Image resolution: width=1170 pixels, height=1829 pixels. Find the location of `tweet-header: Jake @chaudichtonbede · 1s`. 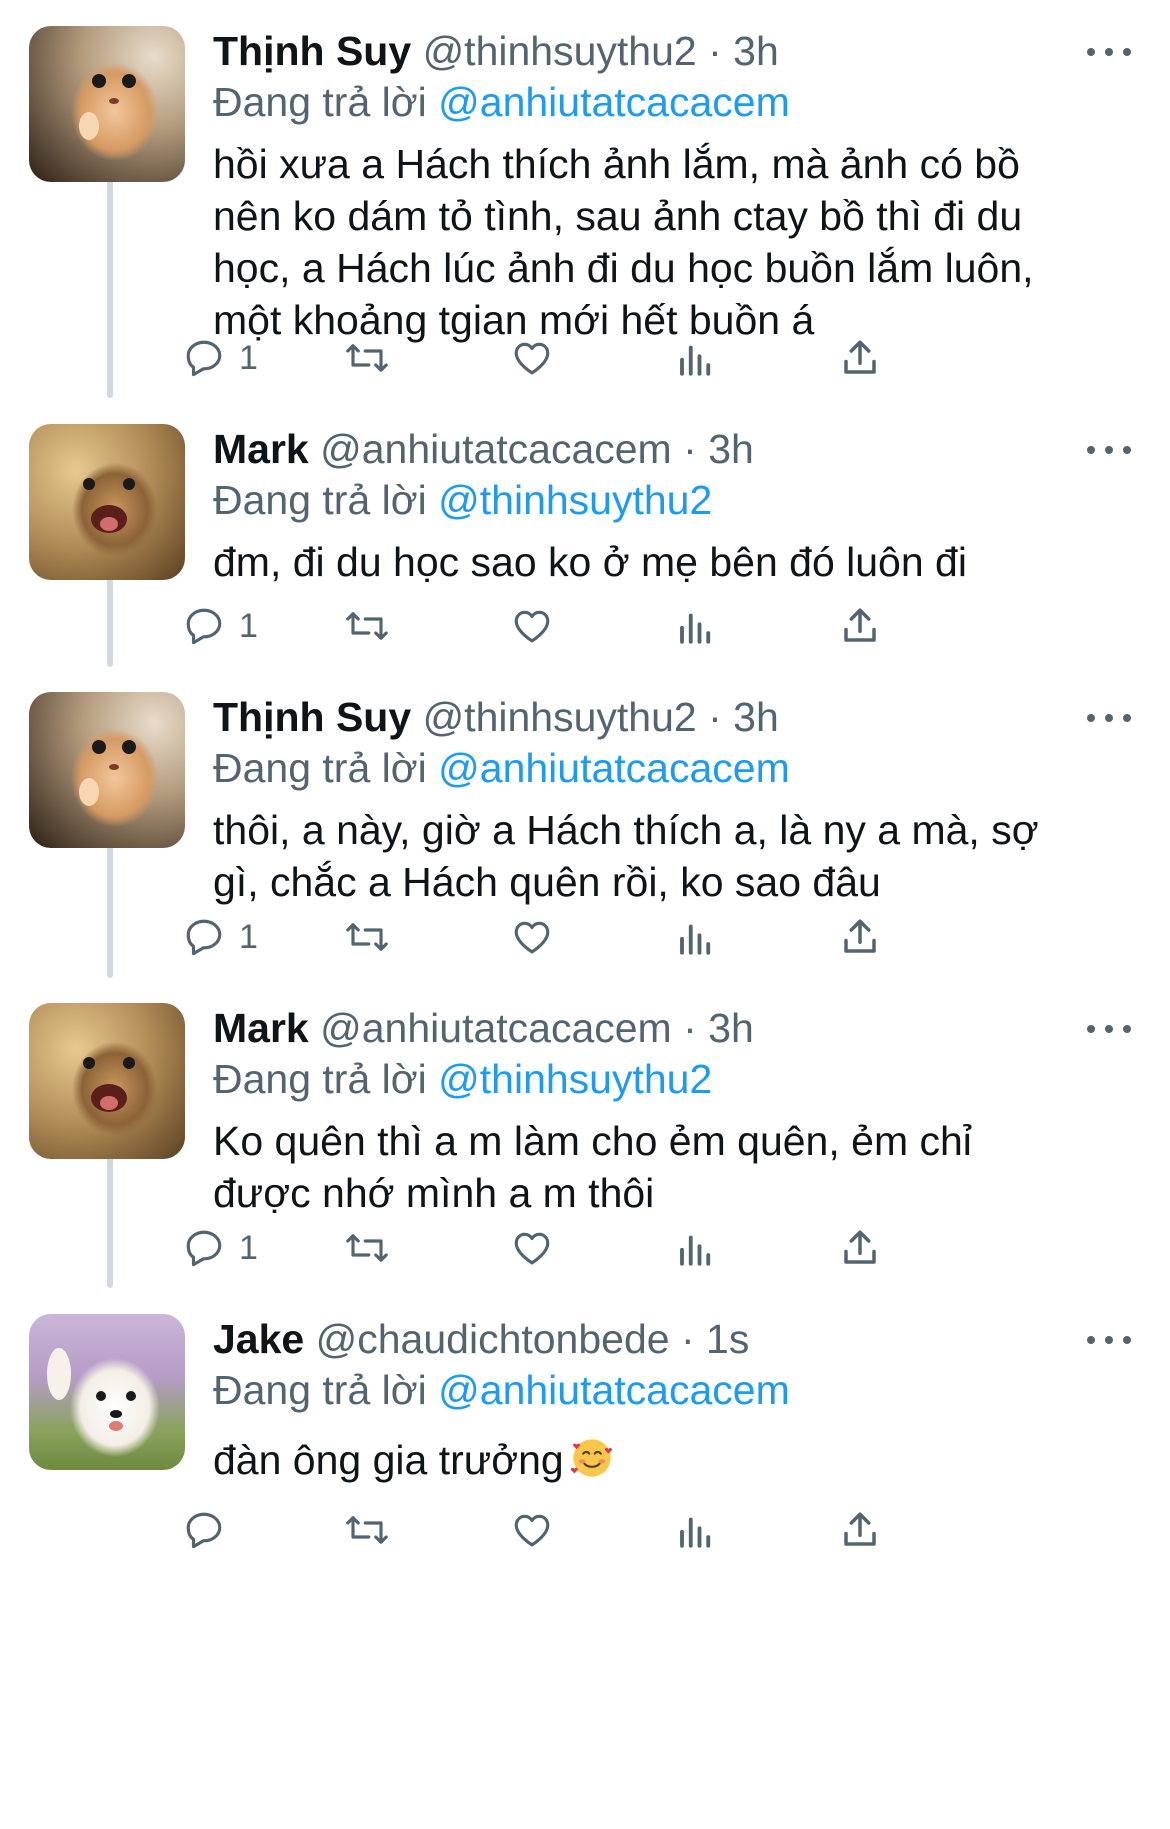

tweet-header: Jake @chaudichtonbede · 1s is located at coordinates (481, 1339).